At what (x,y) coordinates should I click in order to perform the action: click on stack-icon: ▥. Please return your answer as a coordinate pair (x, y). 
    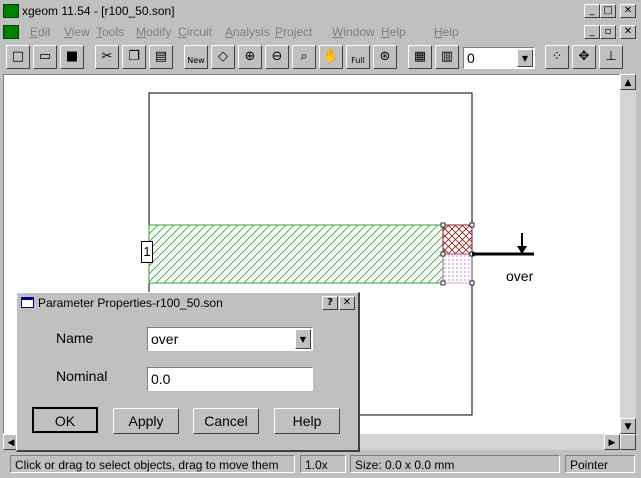
    Looking at the image, I should click on (447, 57).